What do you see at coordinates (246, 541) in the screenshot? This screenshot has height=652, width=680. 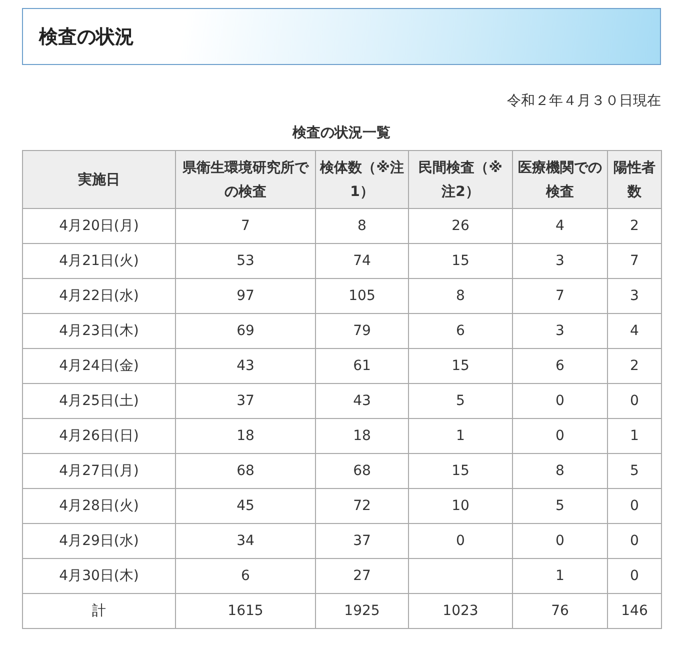 I see `table-cell: 34` at bounding box center [246, 541].